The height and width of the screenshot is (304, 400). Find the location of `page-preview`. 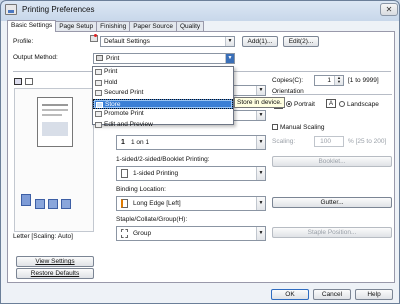

page-preview is located at coordinates (54, 160).